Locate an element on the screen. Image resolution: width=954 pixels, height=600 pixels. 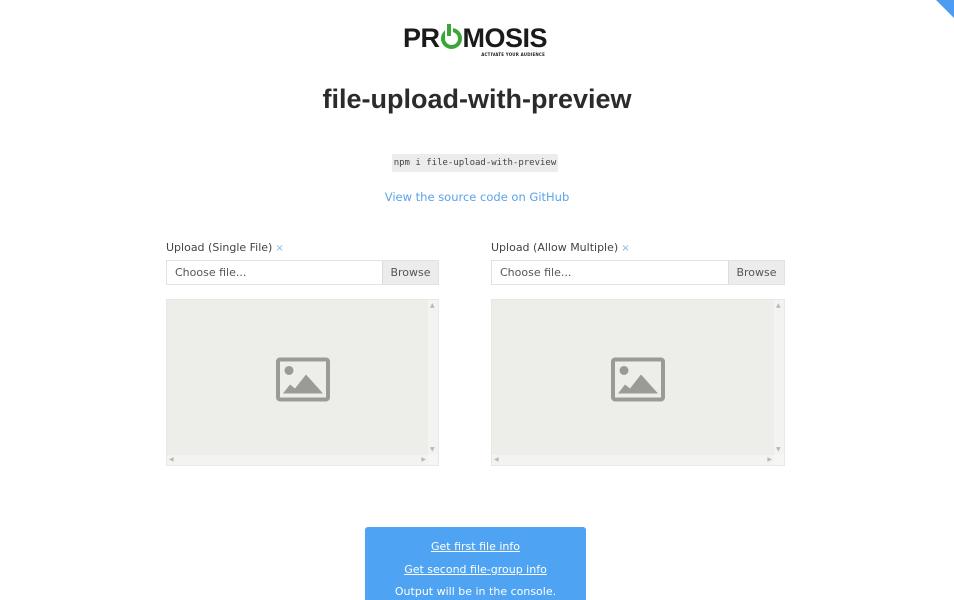
logo-text-end: MOSIS is located at coordinates (505, 38).